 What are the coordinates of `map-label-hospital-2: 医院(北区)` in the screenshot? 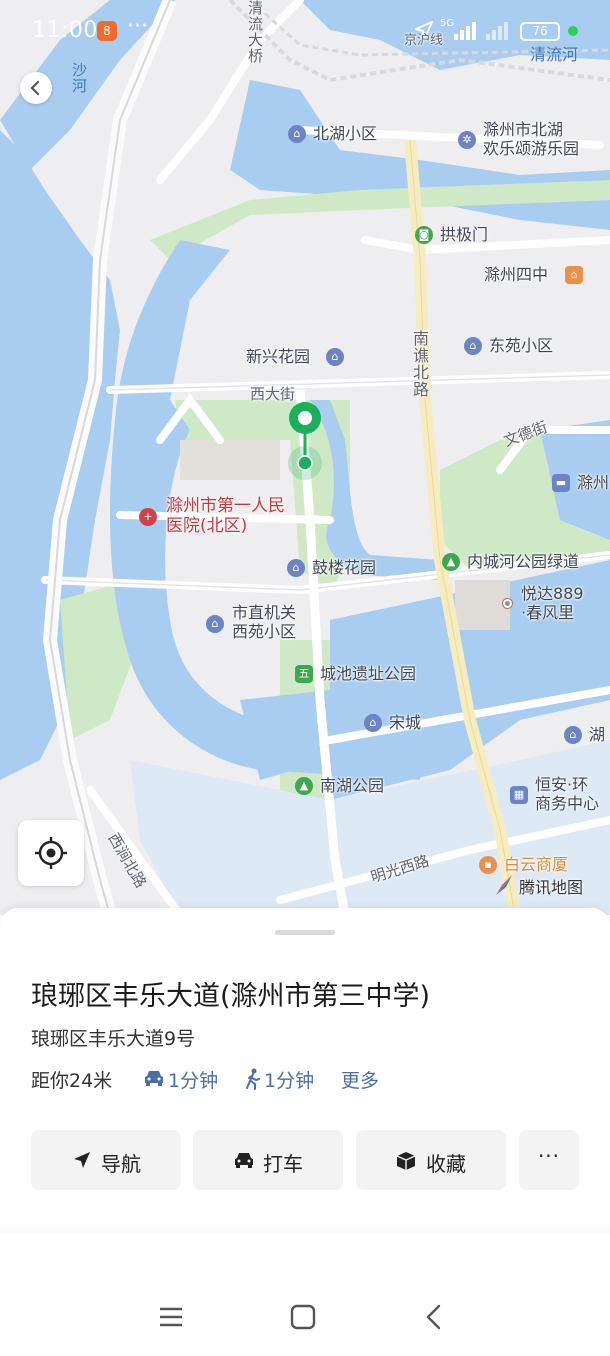 It's located at (206, 526).